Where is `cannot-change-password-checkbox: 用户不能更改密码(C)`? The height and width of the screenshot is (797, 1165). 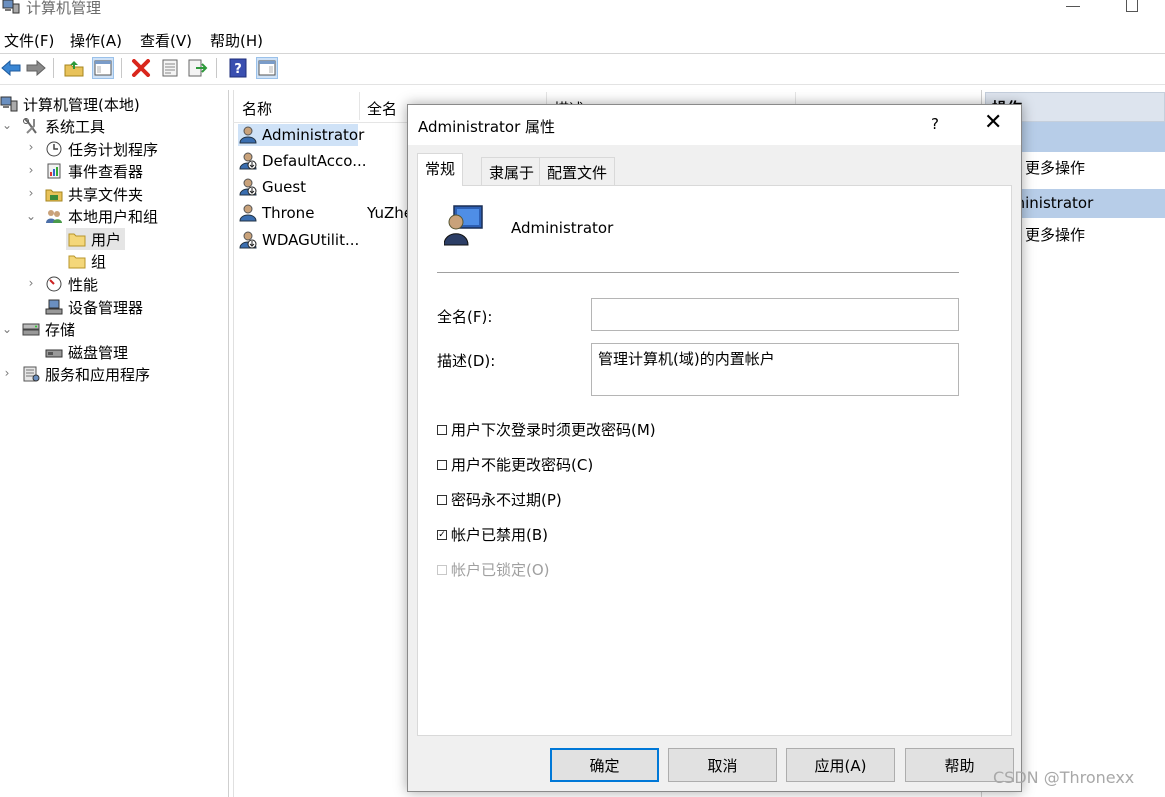 cannot-change-password-checkbox: 用户不能更改密码(C) is located at coordinates (515, 464).